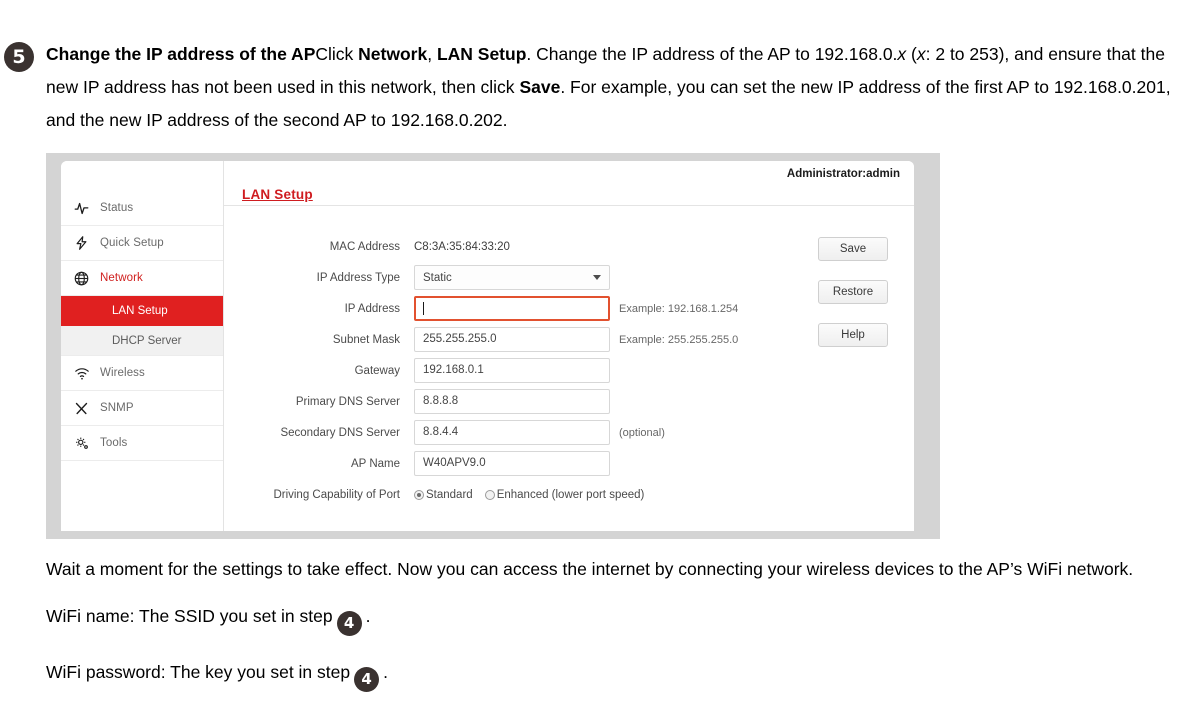  What do you see at coordinates (19, 57) in the screenshot?
I see `step-number-badge: 5` at bounding box center [19, 57].